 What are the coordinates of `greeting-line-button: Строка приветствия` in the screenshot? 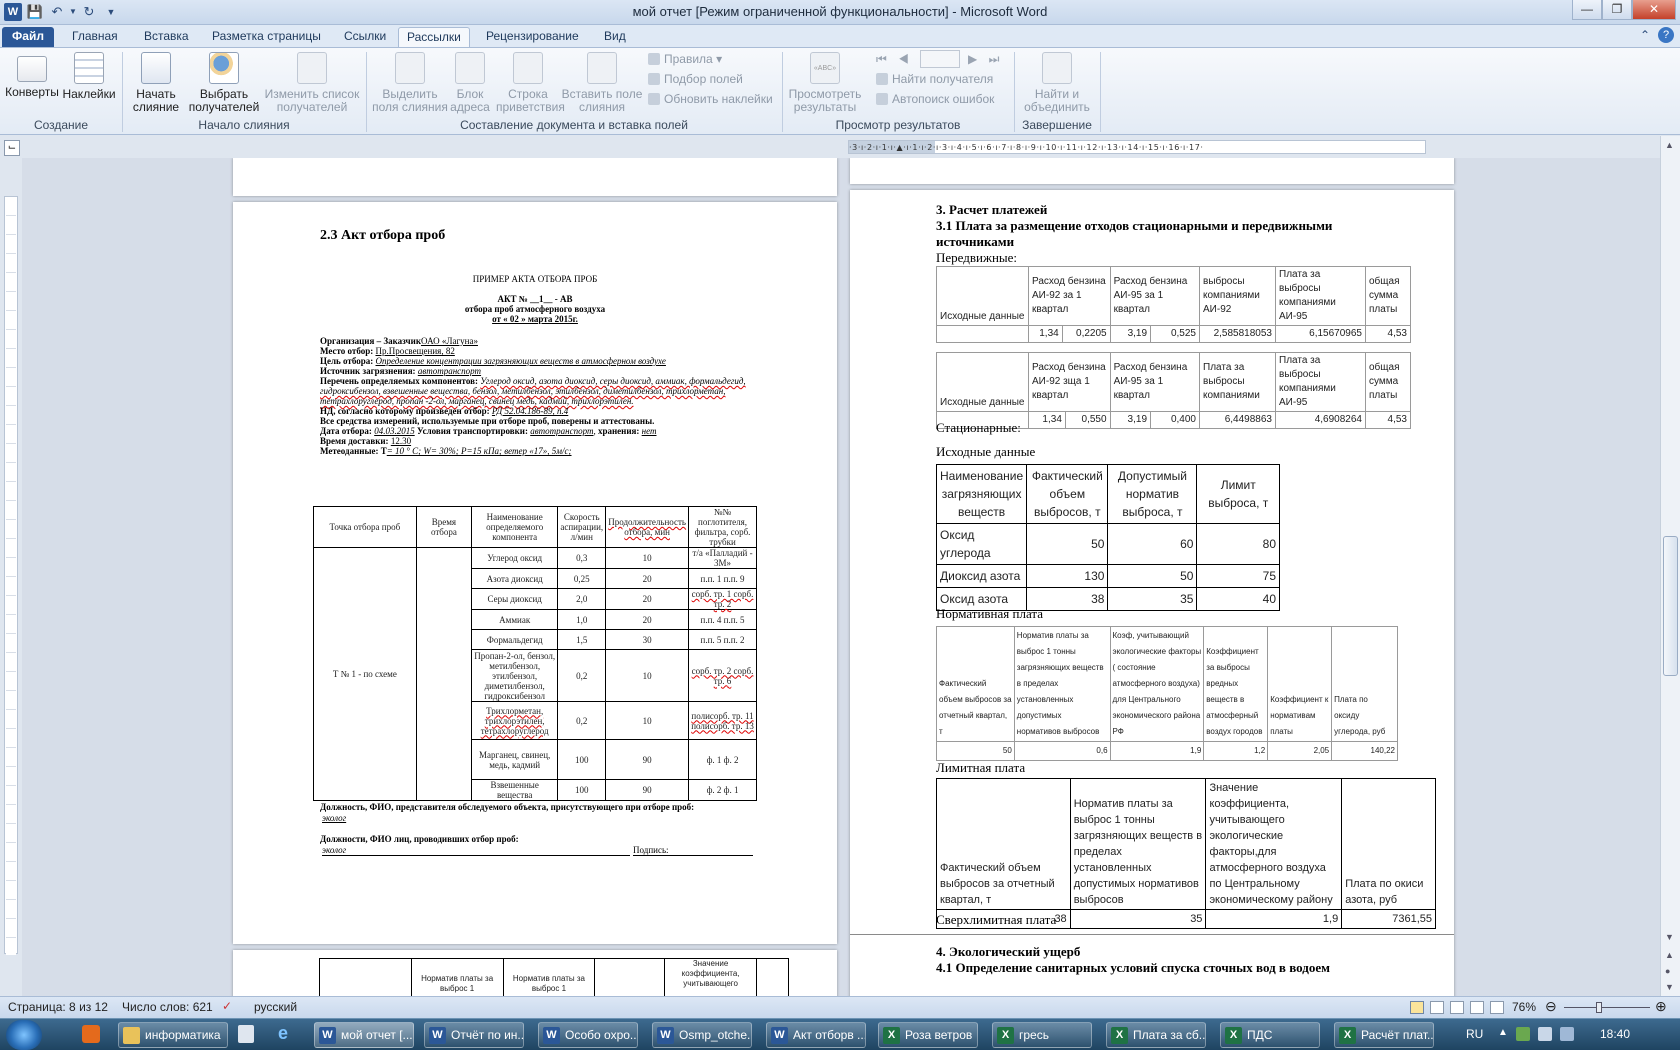 It's located at (530, 83).